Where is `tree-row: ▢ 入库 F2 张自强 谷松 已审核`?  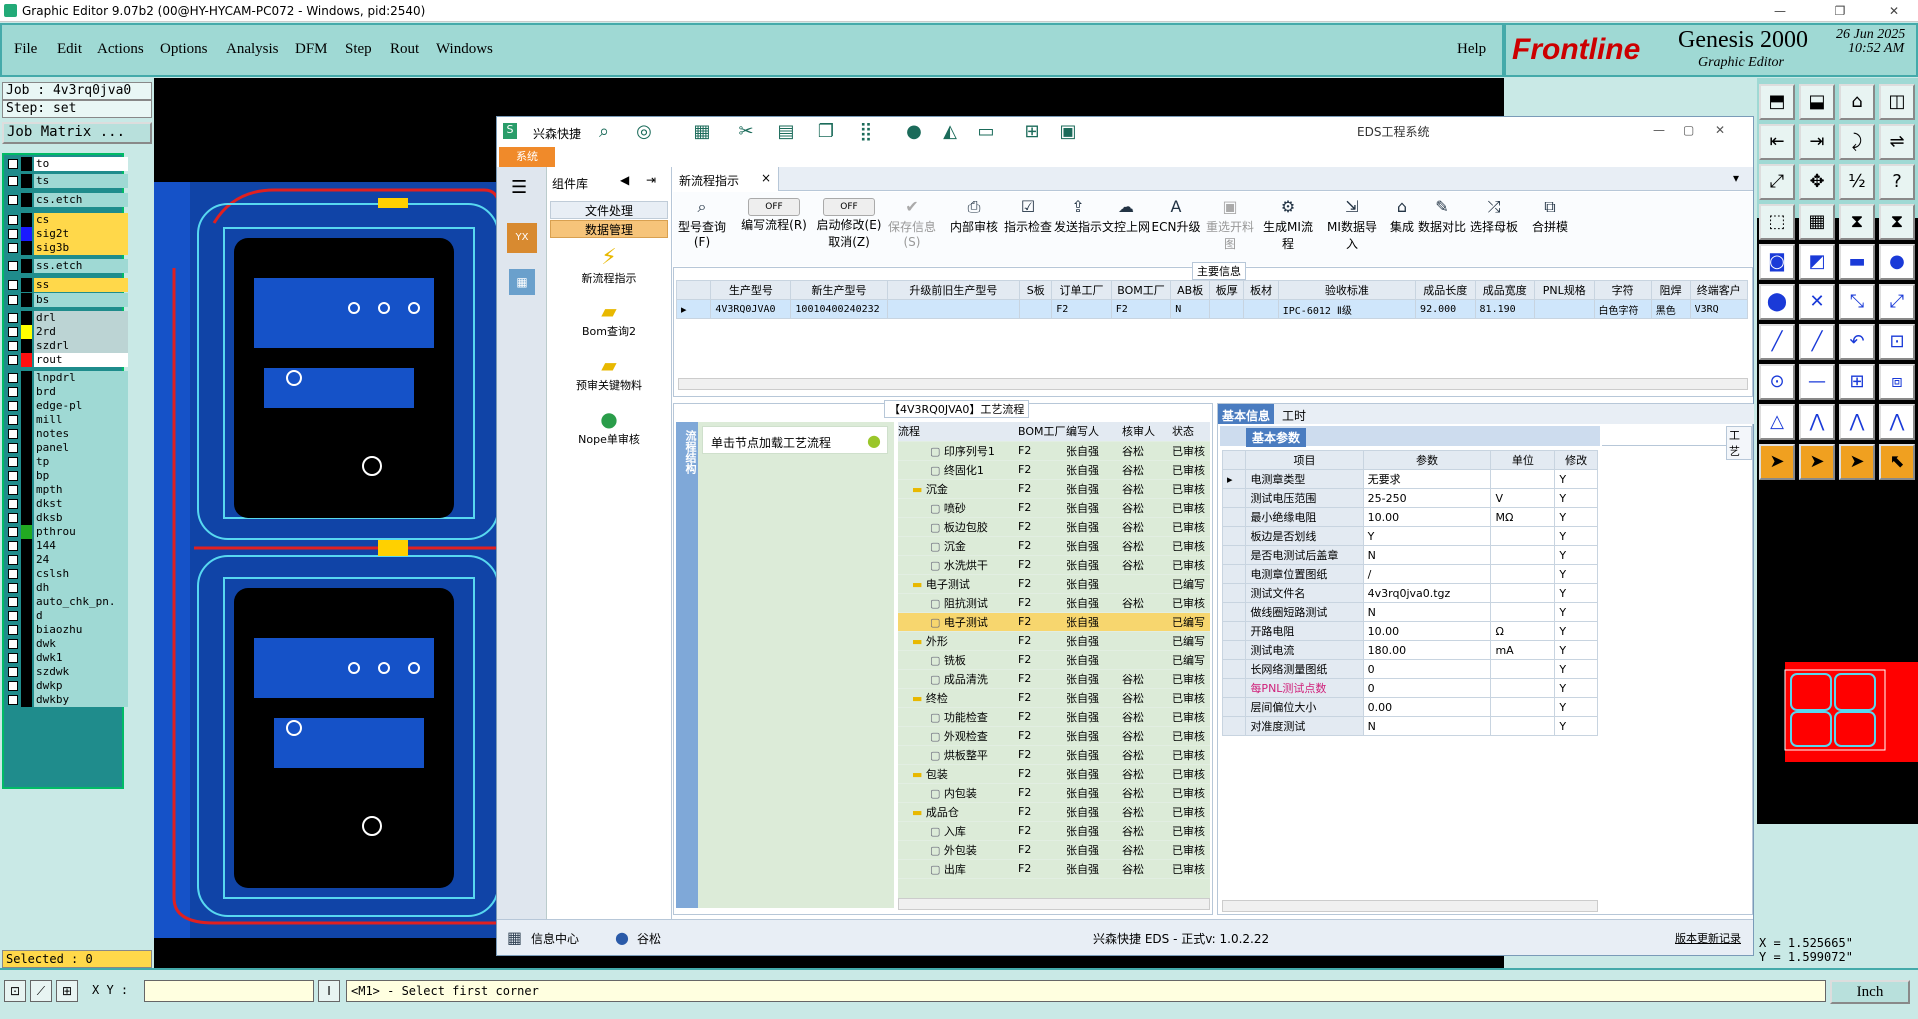 tree-row: ▢ 入库 F2 张自强 谷松 已审核 is located at coordinates (1054, 831).